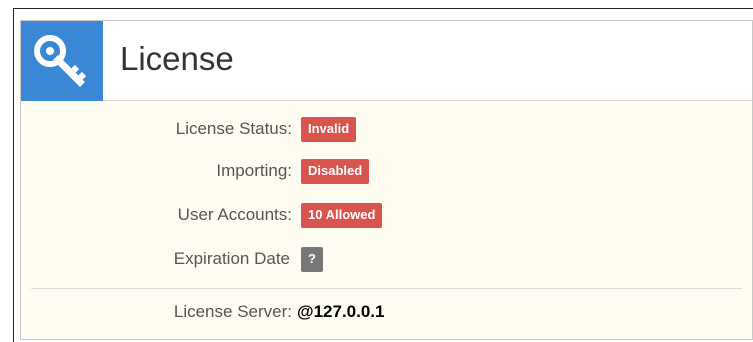 The height and width of the screenshot is (342, 753). Describe the element at coordinates (335, 171) in the screenshot. I see `importing-badge: Disabled` at that location.